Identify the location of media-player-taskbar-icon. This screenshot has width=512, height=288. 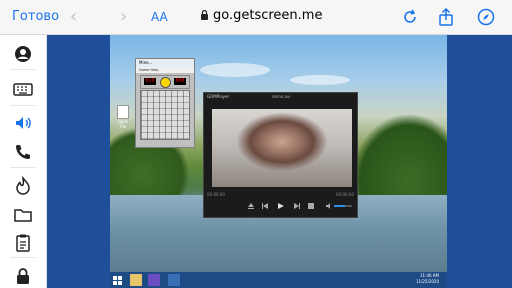
(154, 280).